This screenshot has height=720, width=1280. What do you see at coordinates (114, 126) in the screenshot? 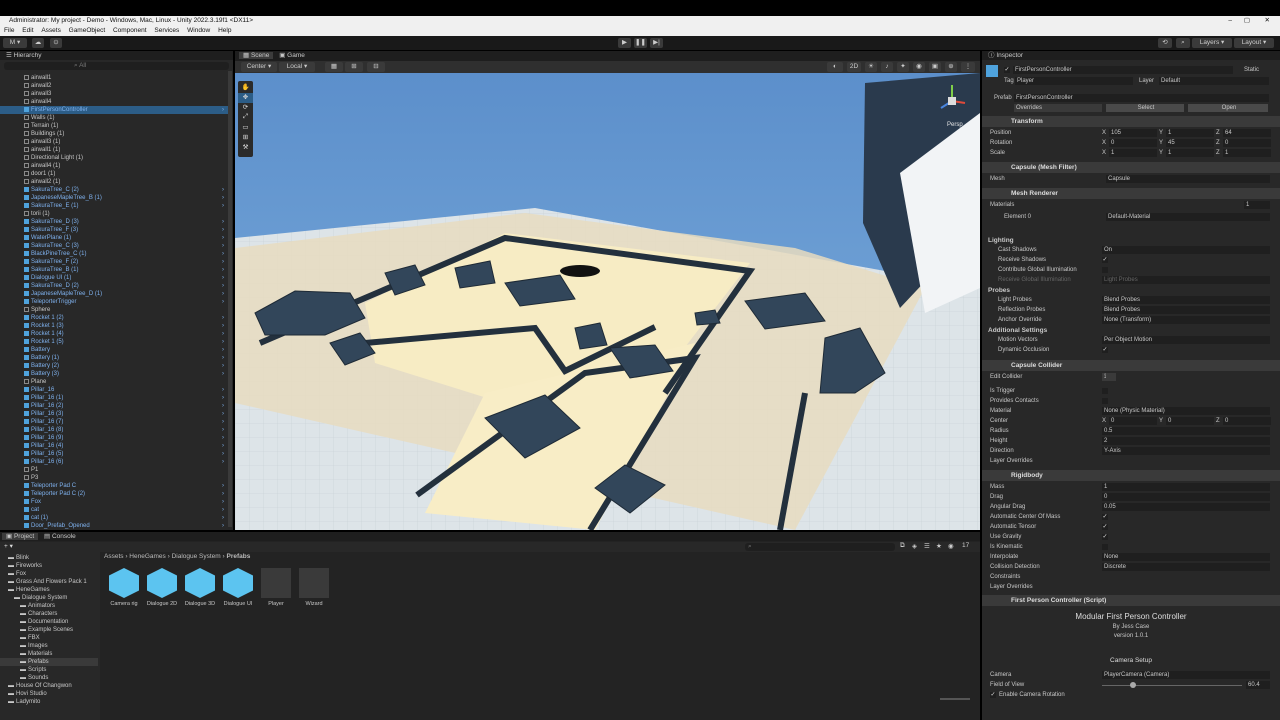
I see `hierarchy-item: Terrain (1)` at bounding box center [114, 126].